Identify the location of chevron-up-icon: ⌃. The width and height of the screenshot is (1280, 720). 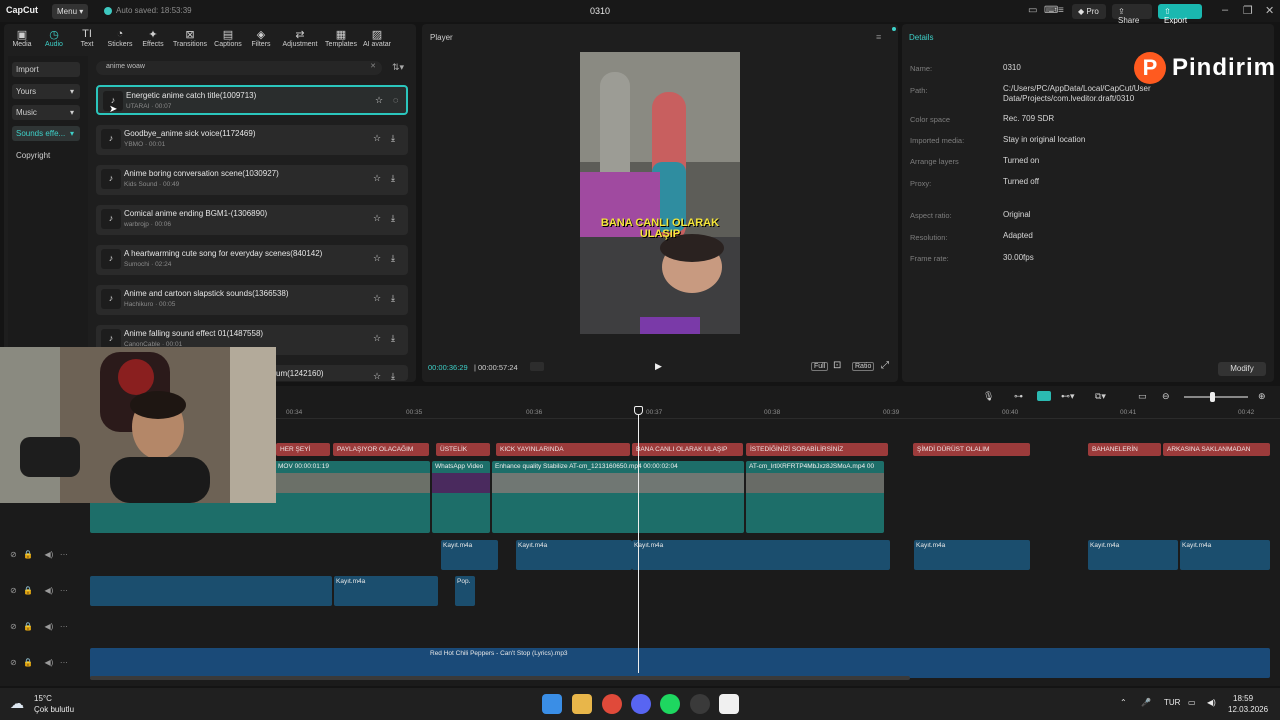
(1123, 702).